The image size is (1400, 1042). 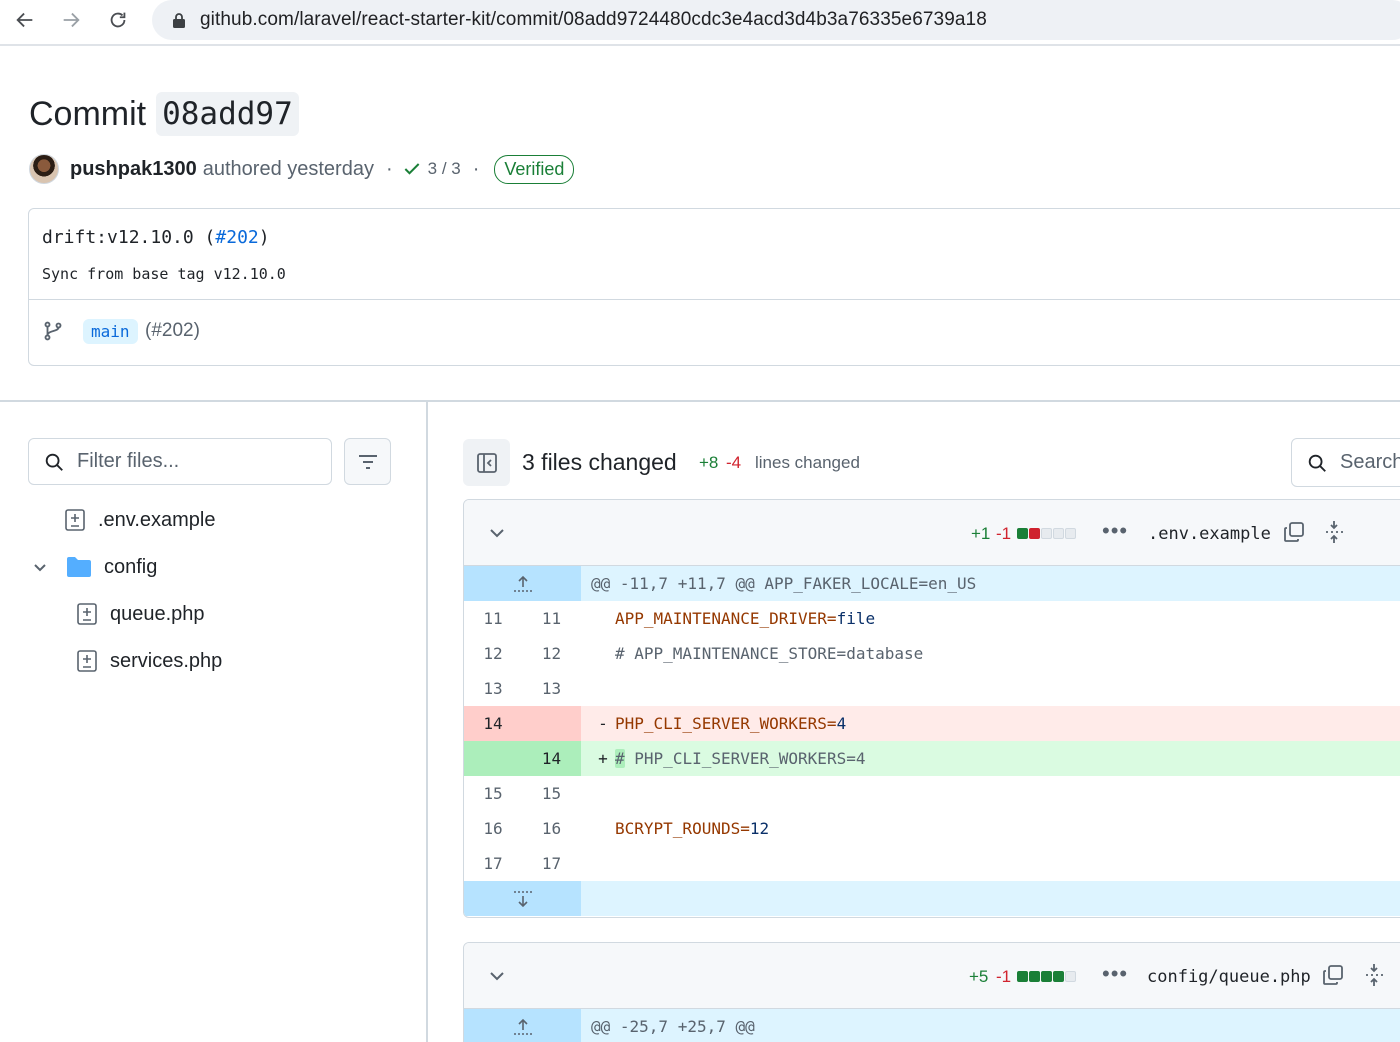 What do you see at coordinates (551, 653) in the screenshot?
I see `new-line-number: 12` at bounding box center [551, 653].